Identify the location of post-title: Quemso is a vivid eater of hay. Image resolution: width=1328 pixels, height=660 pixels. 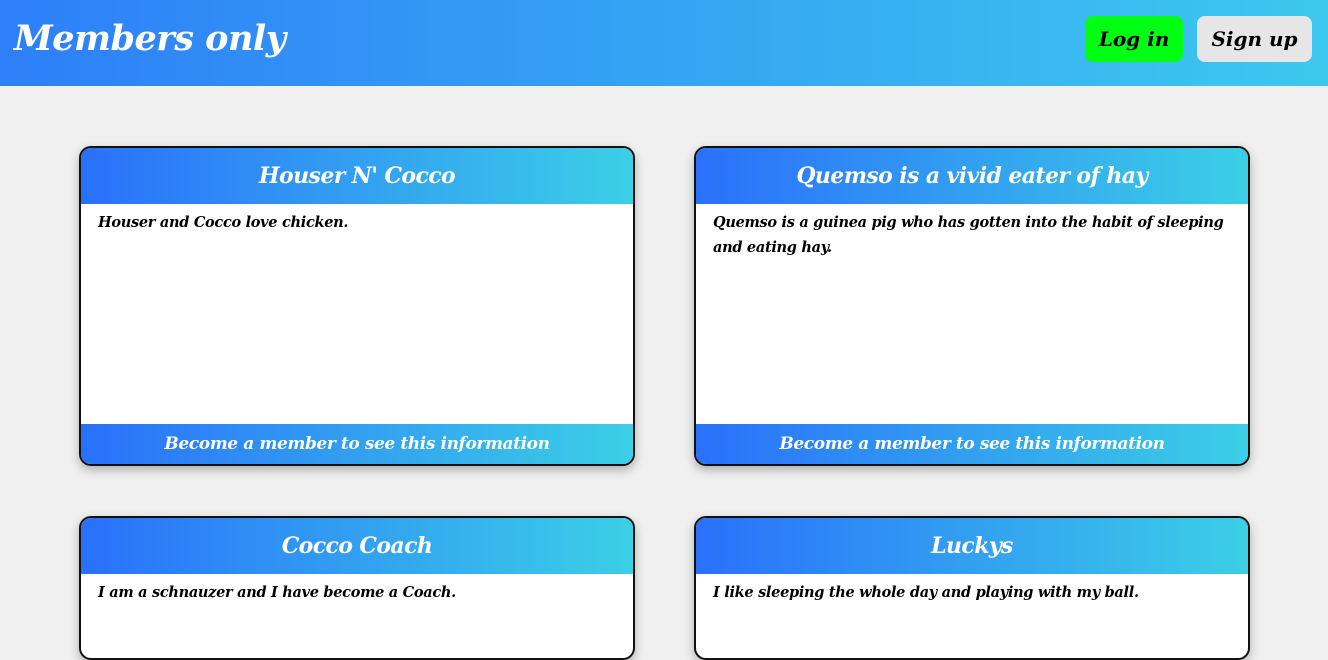
(972, 176).